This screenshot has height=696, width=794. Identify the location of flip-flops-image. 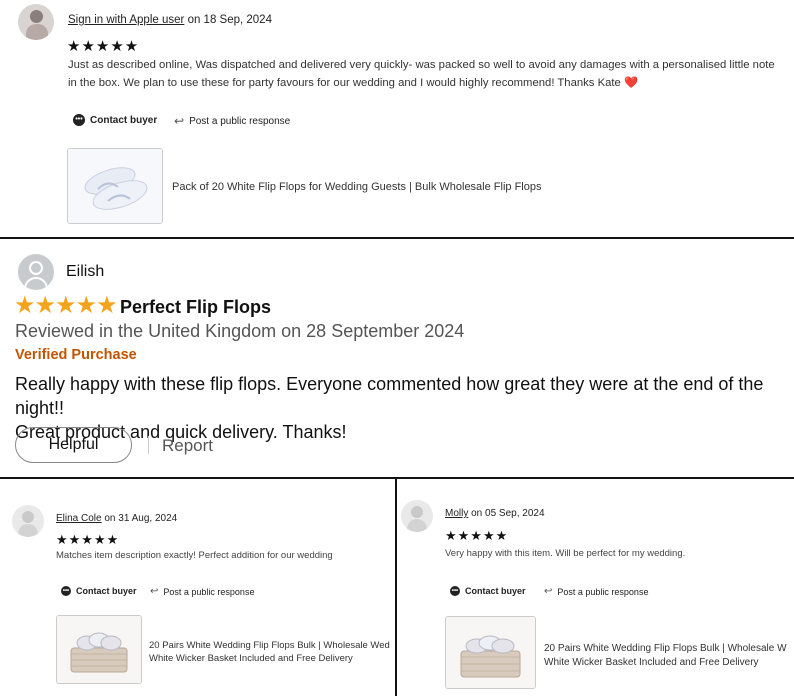
(115, 186).